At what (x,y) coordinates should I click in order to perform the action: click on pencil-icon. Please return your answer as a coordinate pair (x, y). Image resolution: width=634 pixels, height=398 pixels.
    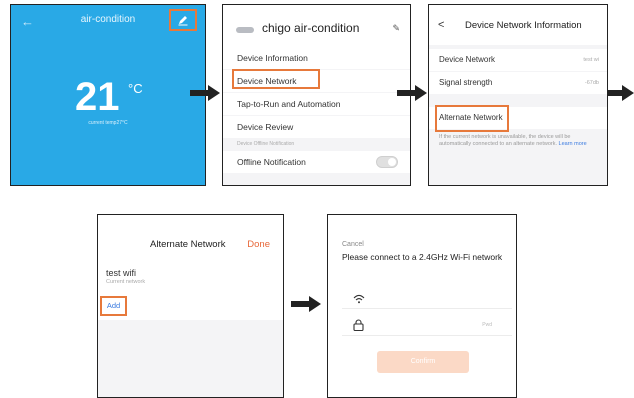
    Looking at the image, I should click on (183, 21).